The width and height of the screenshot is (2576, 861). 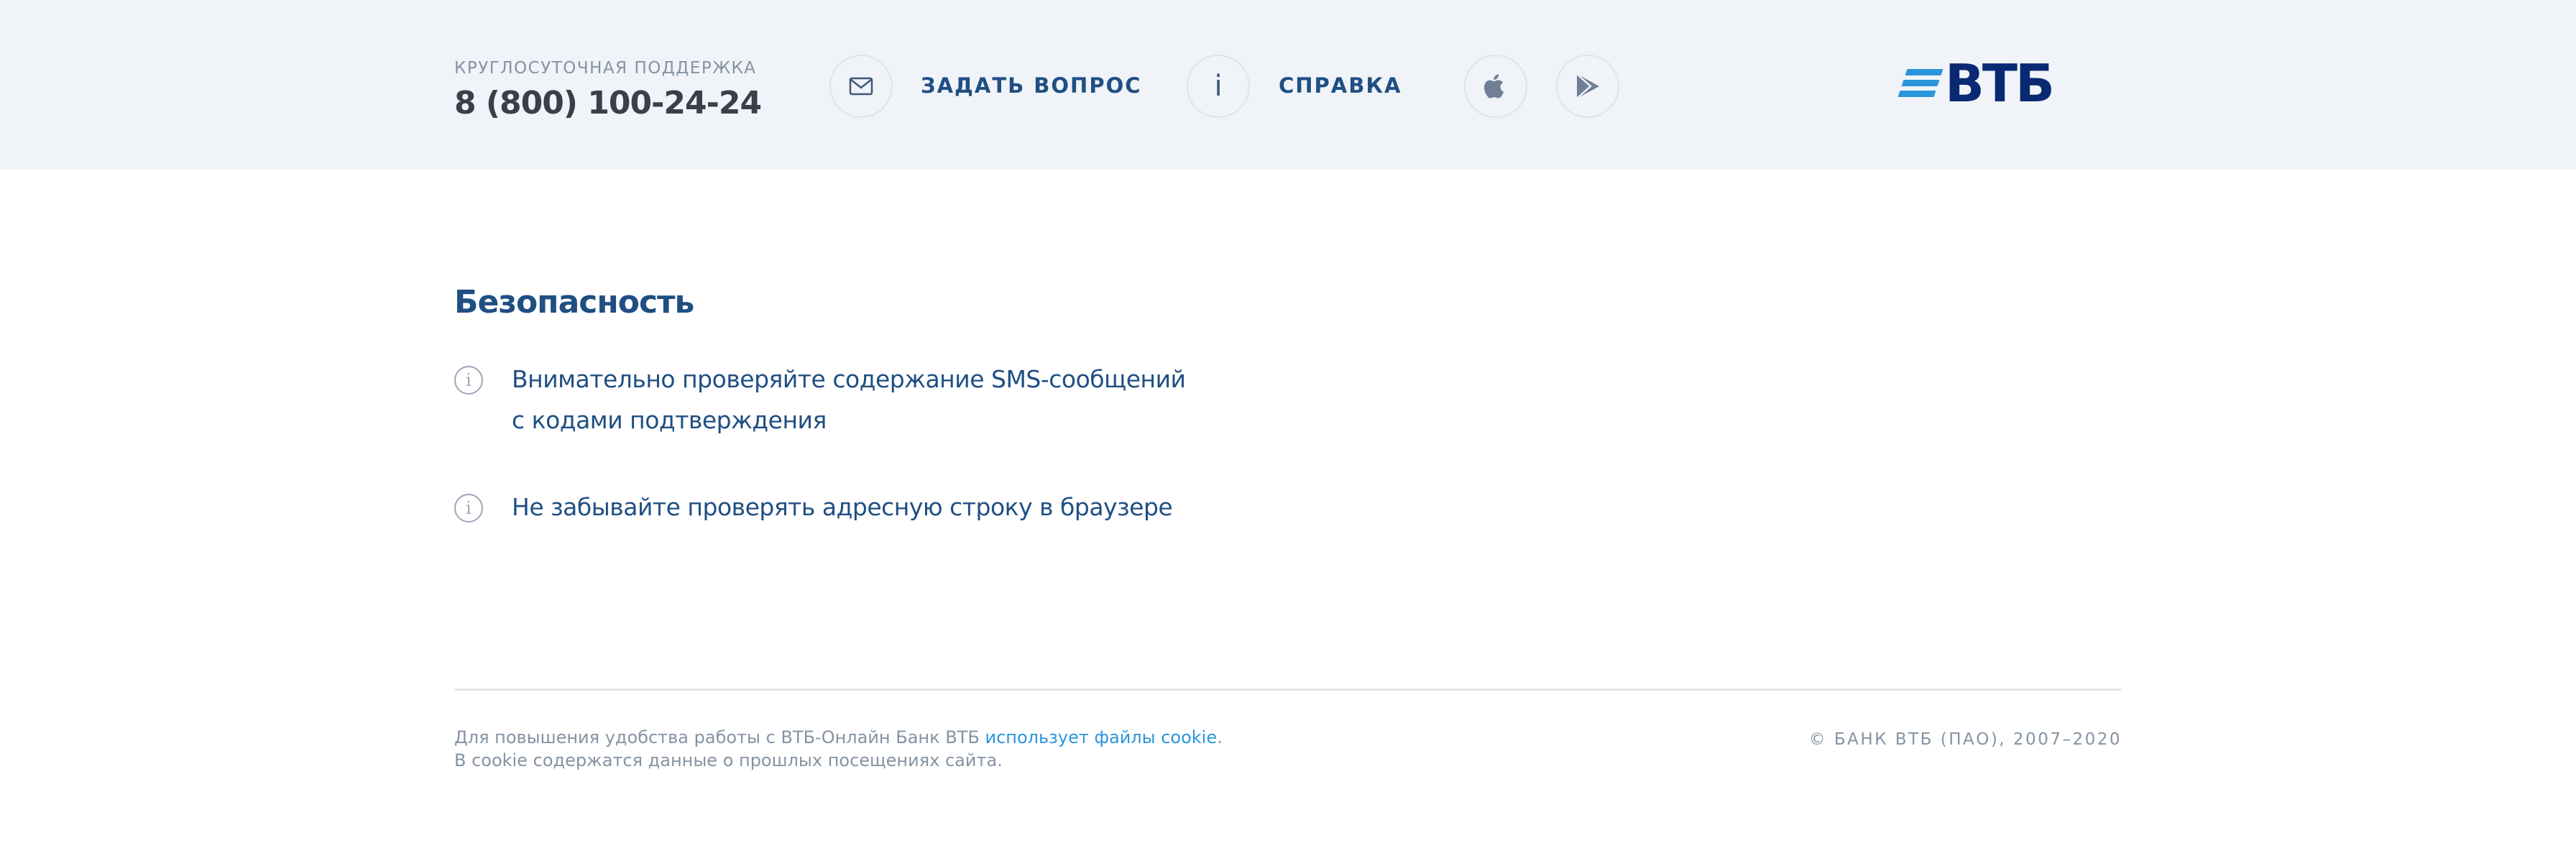 What do you see at coordinates (1921, 83) in the screenshot?
I see `logo-stripes-icon` at bounding box center [1921, 83].